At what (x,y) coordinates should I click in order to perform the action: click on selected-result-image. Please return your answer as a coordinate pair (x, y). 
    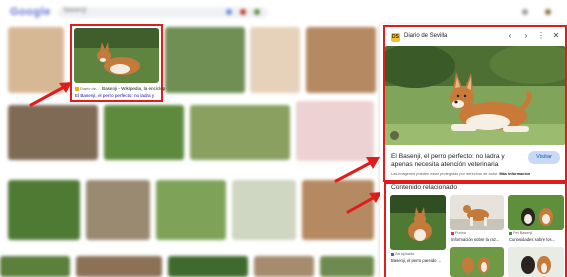
    Looking at the image, I should click on (116, 55).